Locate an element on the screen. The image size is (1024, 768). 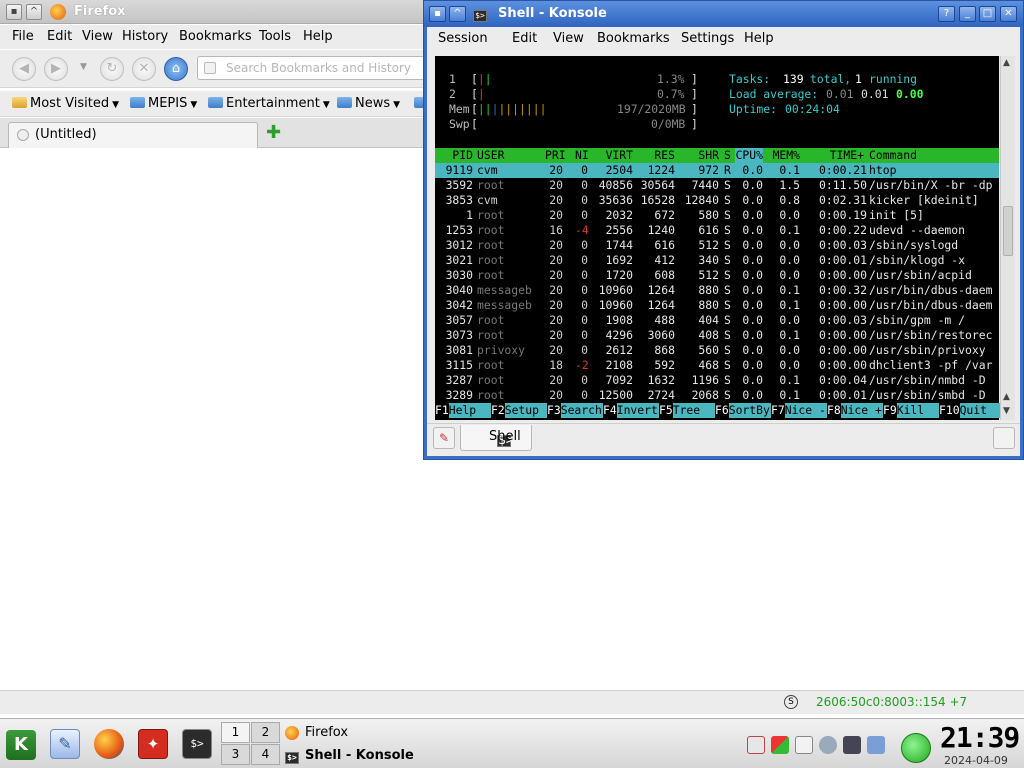
menu-file: File is located at coordinates (23, 36).